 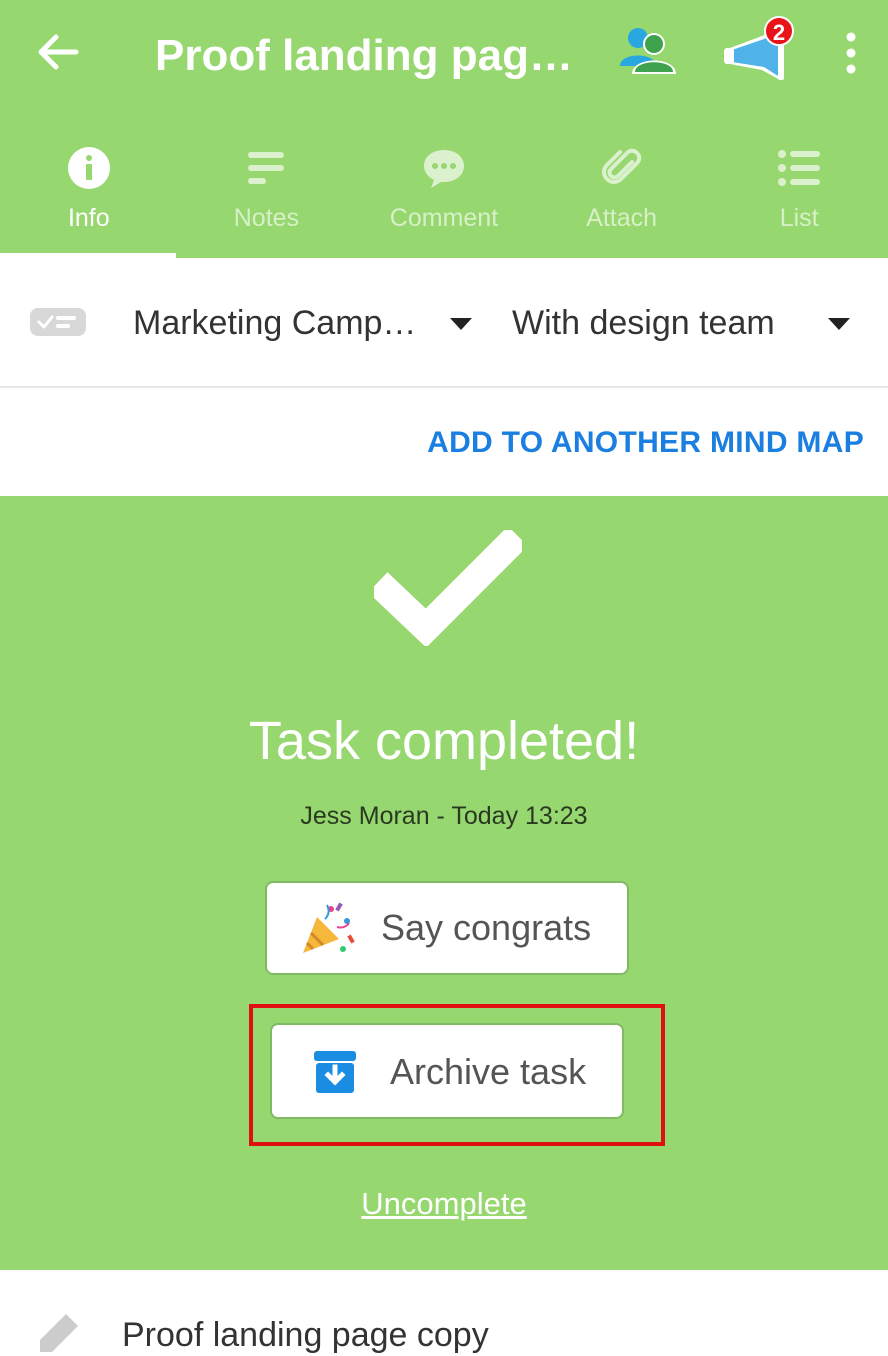 What do you see at coordinates (799, 218) in the screenshot?
I see `tab-list-label: List` at bounding box center [799, 218].